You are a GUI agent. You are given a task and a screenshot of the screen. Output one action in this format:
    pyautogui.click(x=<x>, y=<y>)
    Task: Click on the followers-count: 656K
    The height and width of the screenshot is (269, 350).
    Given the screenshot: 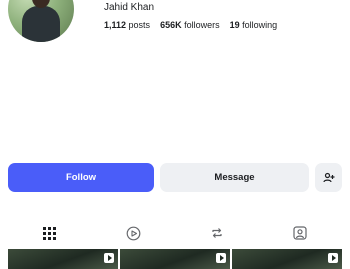 What is the action you would take?
    pyautogui.click(x=171, y=25)
    